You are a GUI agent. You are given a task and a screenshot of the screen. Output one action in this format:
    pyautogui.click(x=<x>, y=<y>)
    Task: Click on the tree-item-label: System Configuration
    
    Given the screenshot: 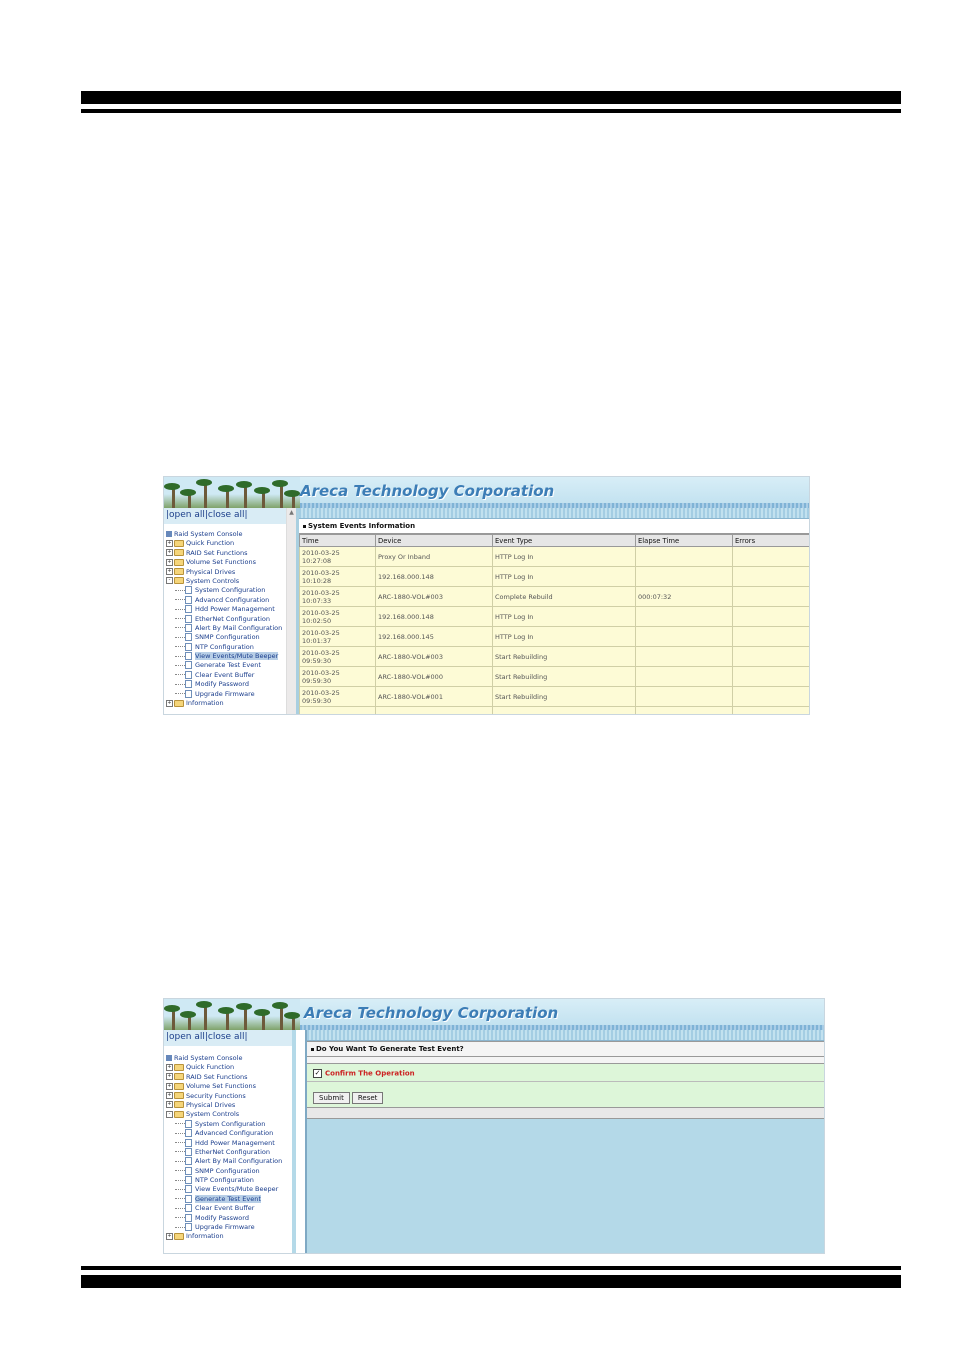 What is the action you would take?
    pyautogui.click(x=230, y=1123)
    